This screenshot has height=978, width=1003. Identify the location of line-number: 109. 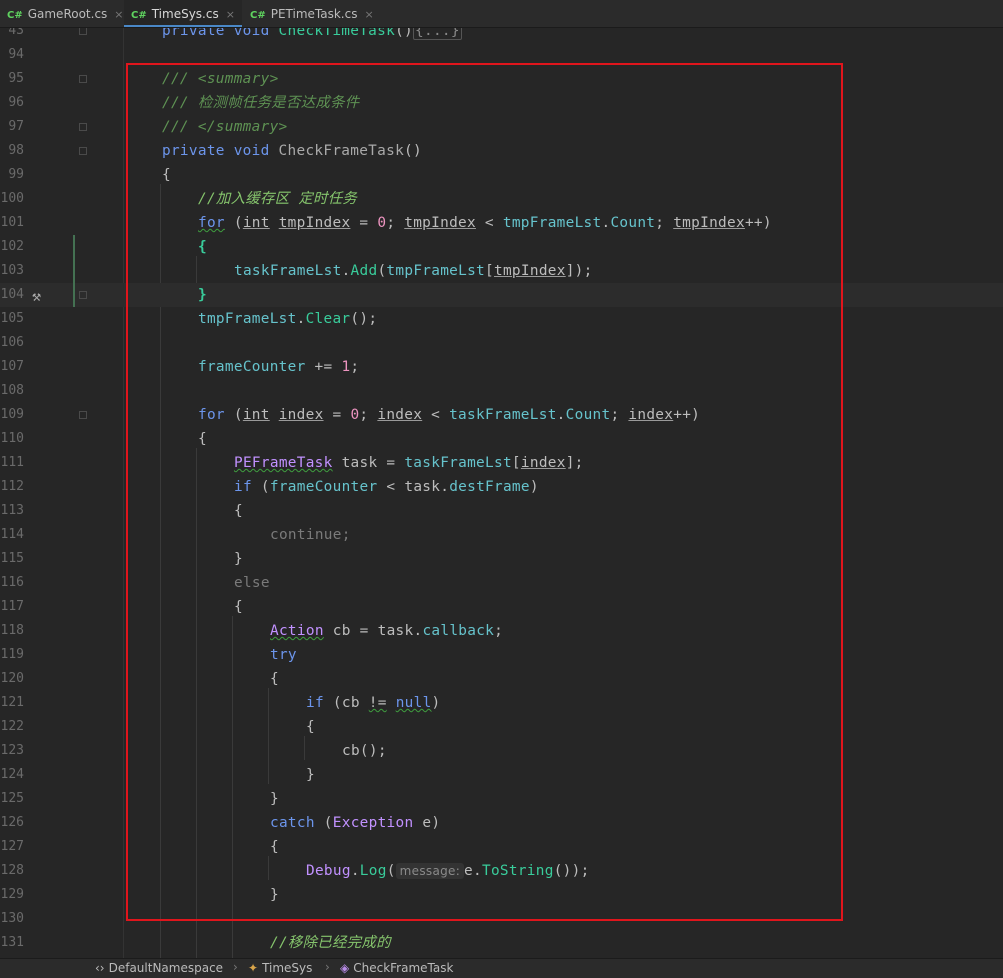
(12, 414).